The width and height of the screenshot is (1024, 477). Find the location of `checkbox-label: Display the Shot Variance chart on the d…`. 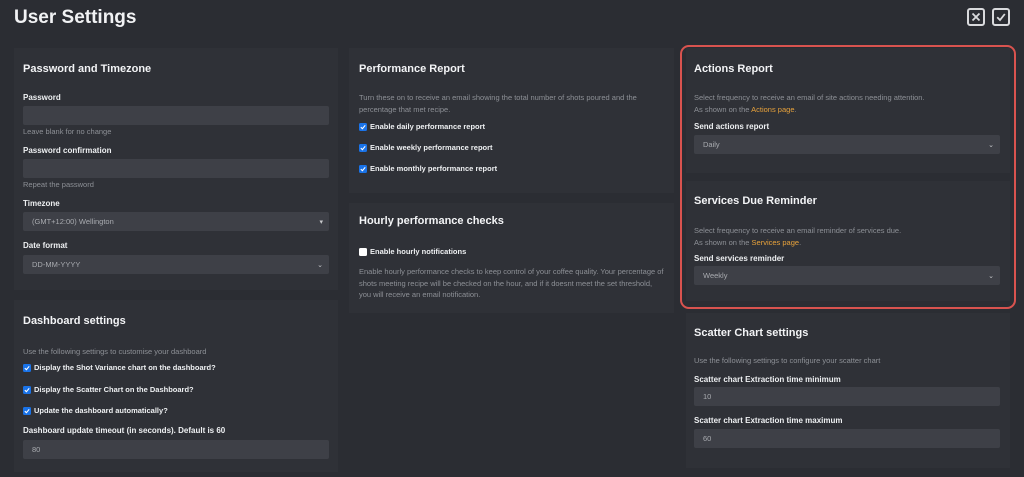

checkbox-label: Display the Shot Variance chart on the d… is located at coordinates (125, 367).